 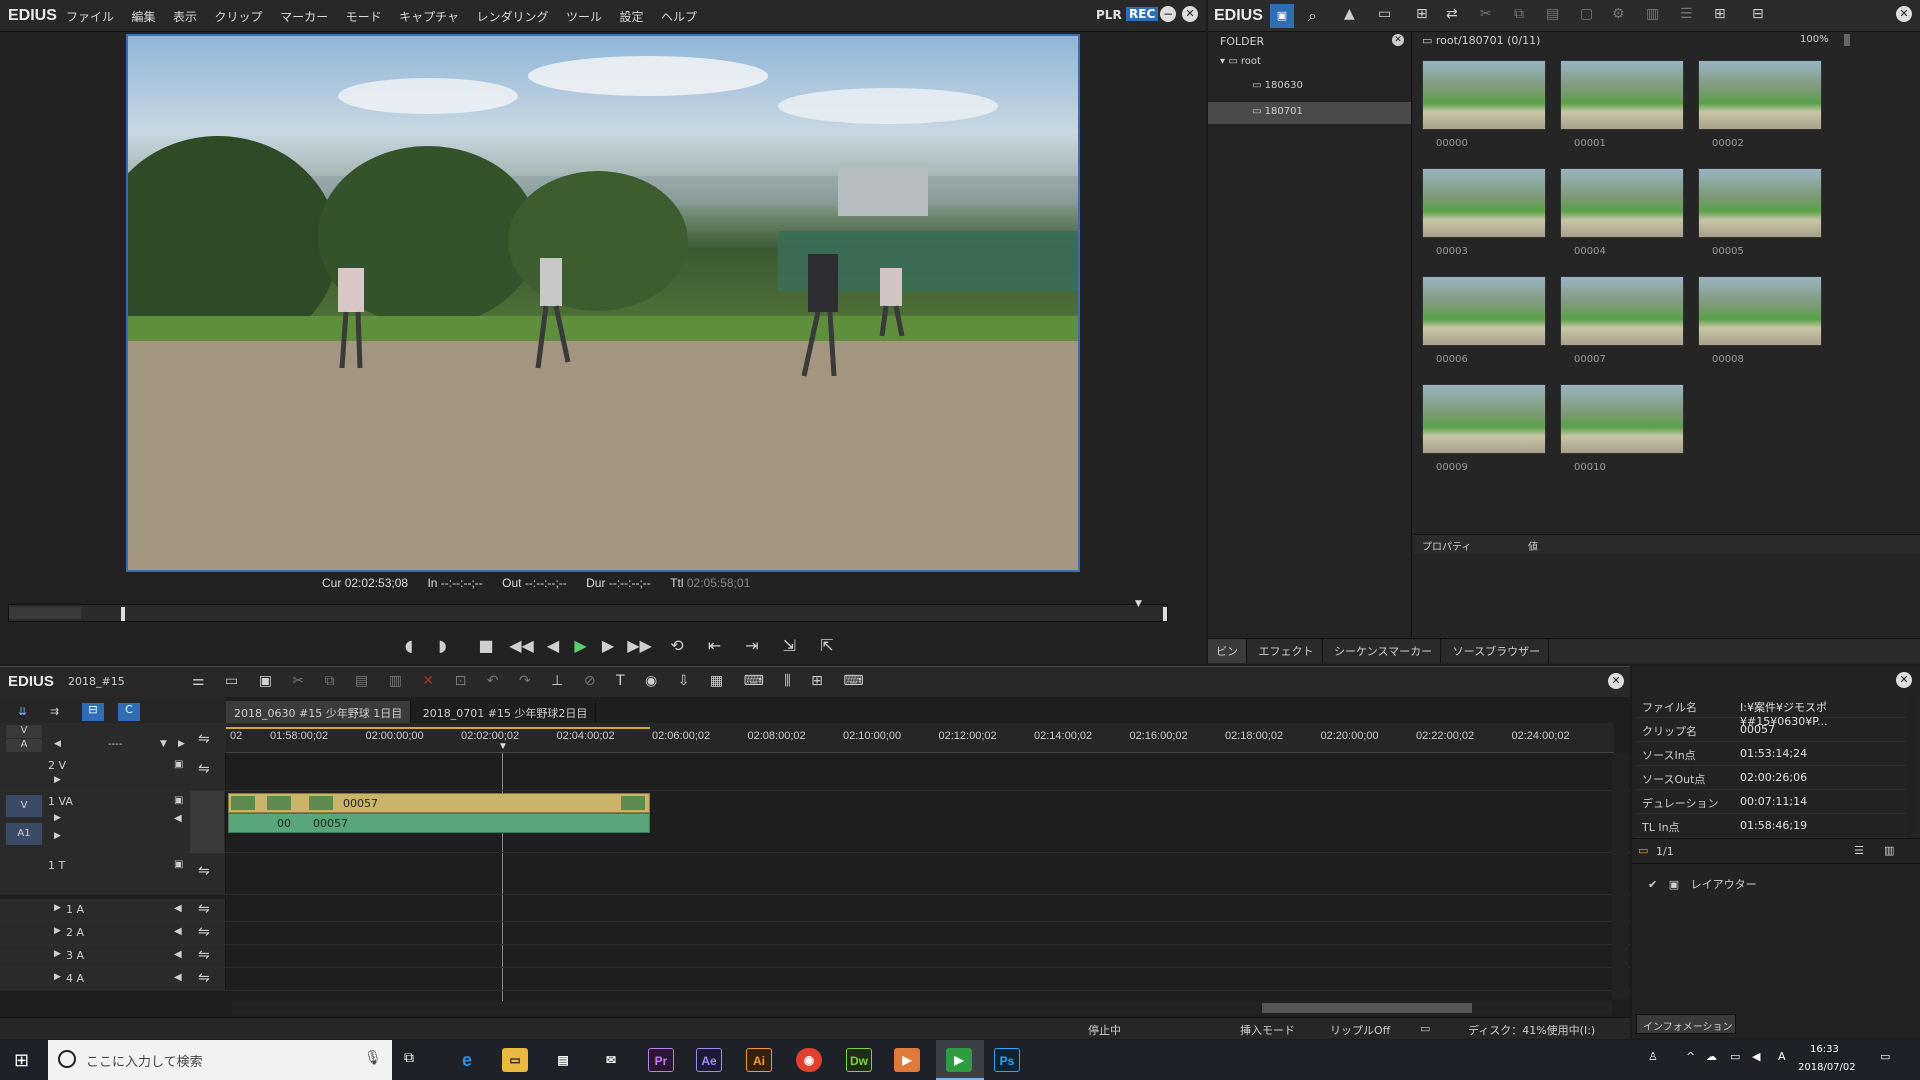 I want to click on dreamweaver-icon: Dw, so click(x=859, y=1060).